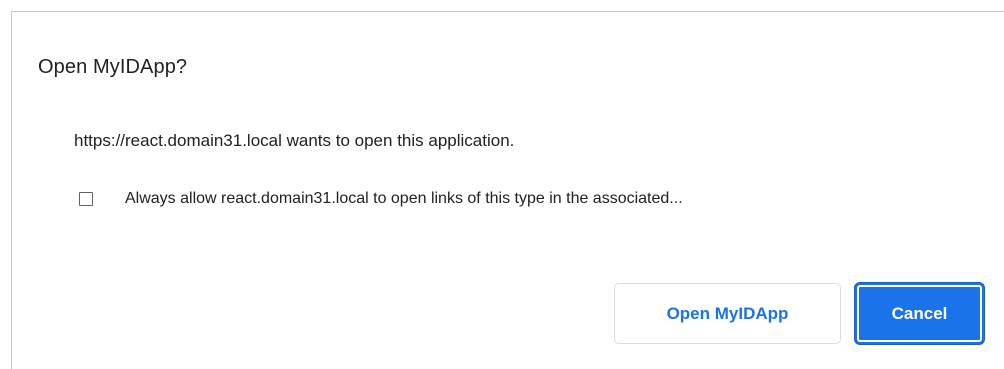  I want to click on cancel-button: Cancel, so click(919, 313).